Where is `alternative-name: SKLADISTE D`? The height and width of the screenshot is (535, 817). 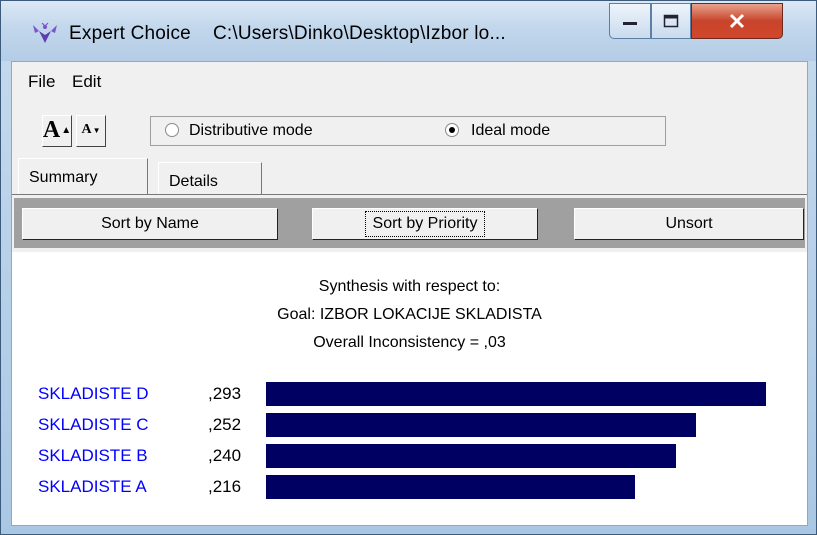 alternative-name: SKLADISTE D is located at coordinates (93, 394).